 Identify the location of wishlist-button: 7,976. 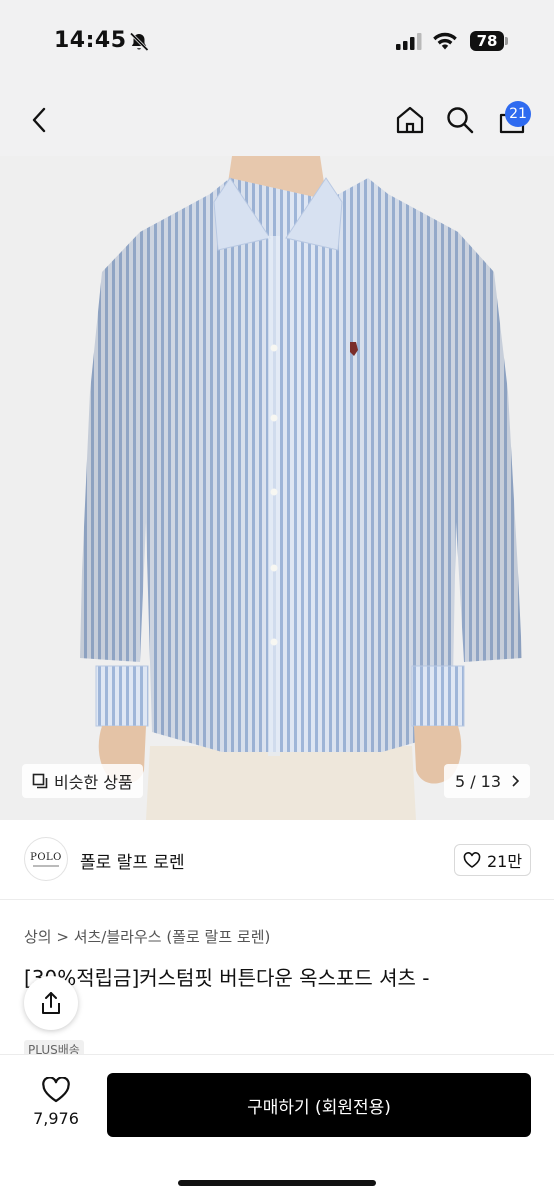
(56, 1102).